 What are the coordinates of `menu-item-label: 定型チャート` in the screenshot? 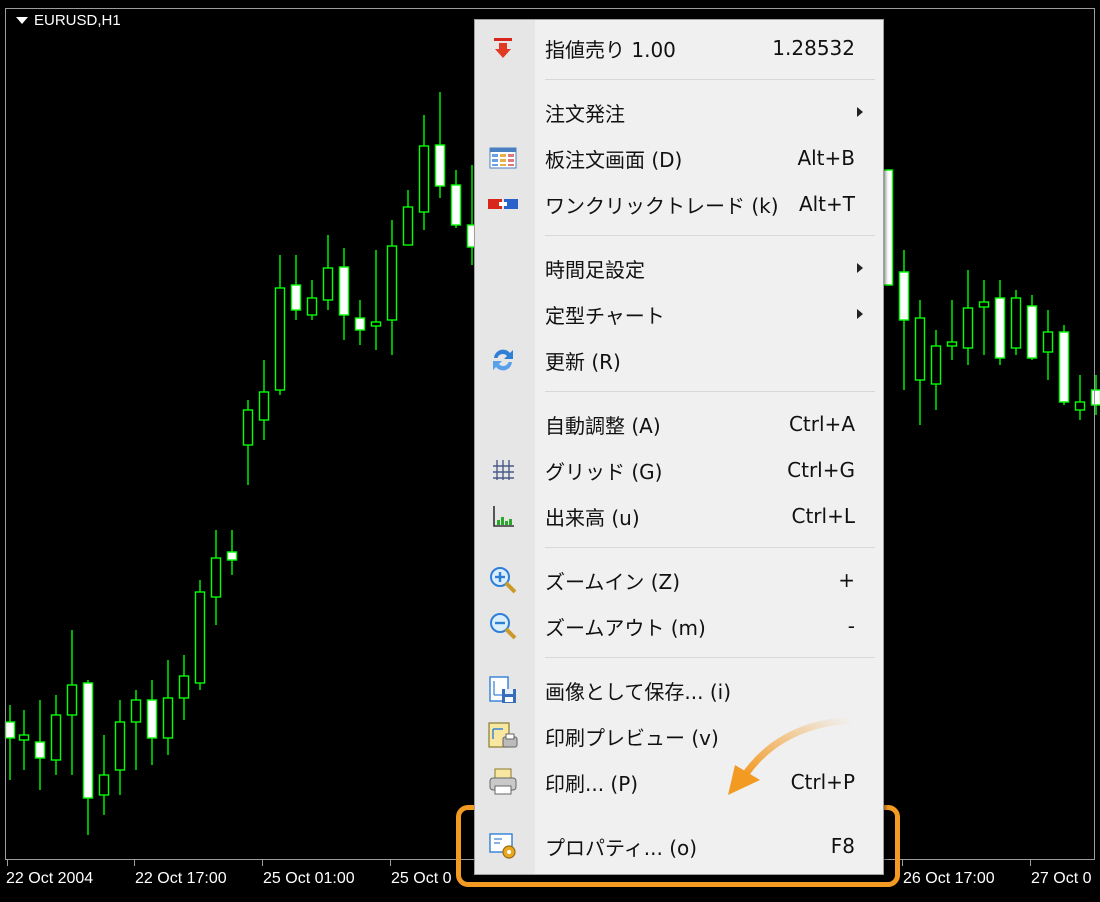 It's located at (605, 315).